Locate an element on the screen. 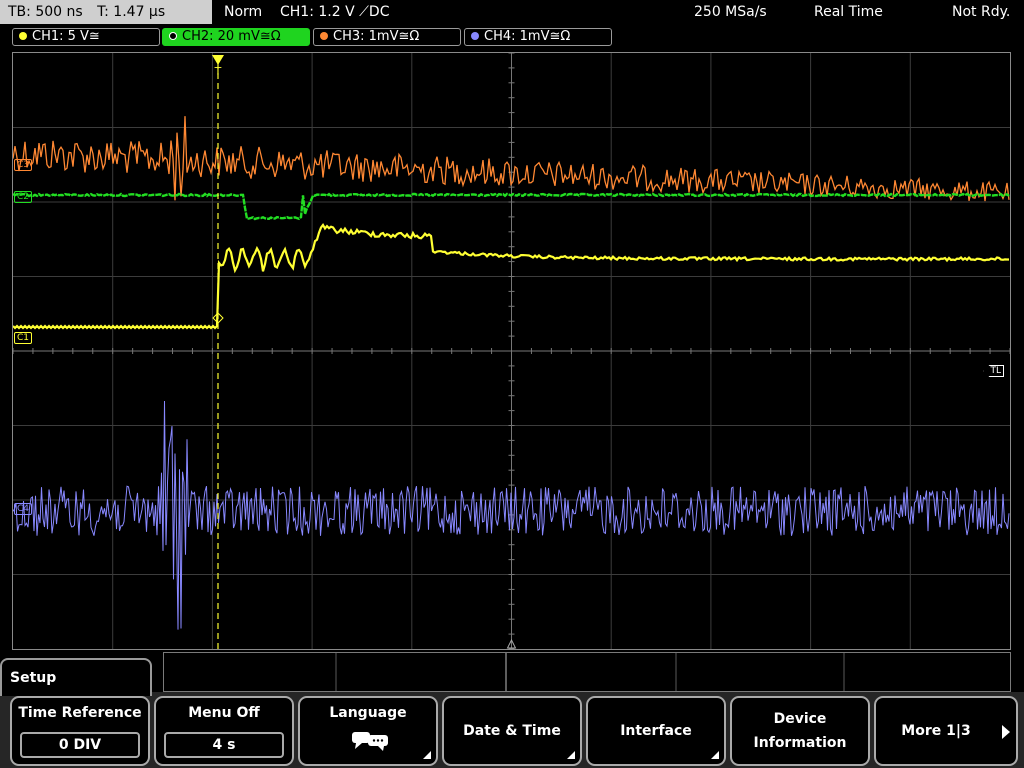  timebase-value: TB: 500 ns is located at coordinates (45, 12).